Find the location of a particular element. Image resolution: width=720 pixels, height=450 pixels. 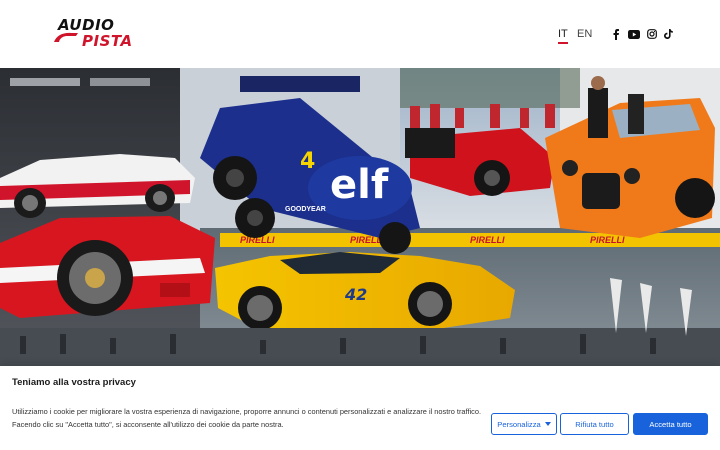

youtube-icon is located at coordinates (634, 34).